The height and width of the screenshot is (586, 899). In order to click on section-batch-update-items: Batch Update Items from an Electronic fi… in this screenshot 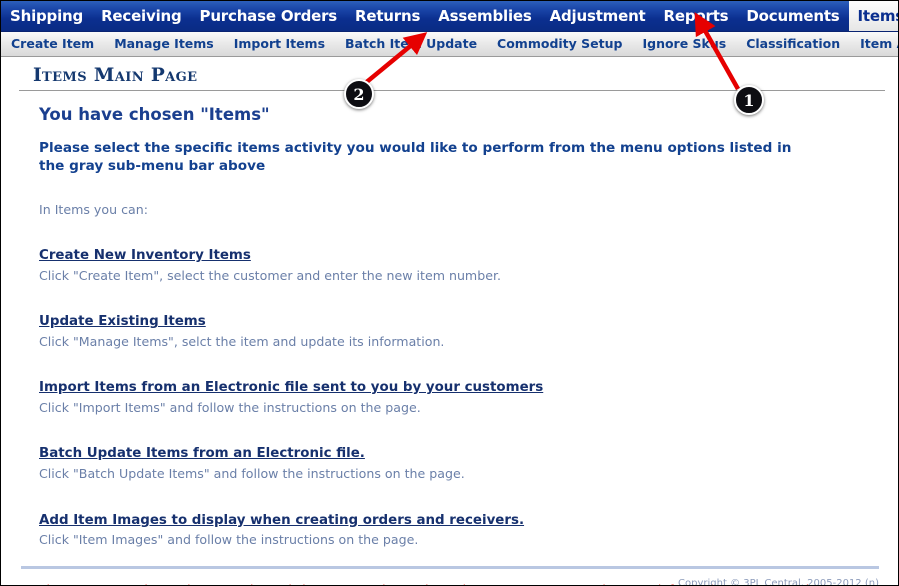, I will do `click(449, 462)`.